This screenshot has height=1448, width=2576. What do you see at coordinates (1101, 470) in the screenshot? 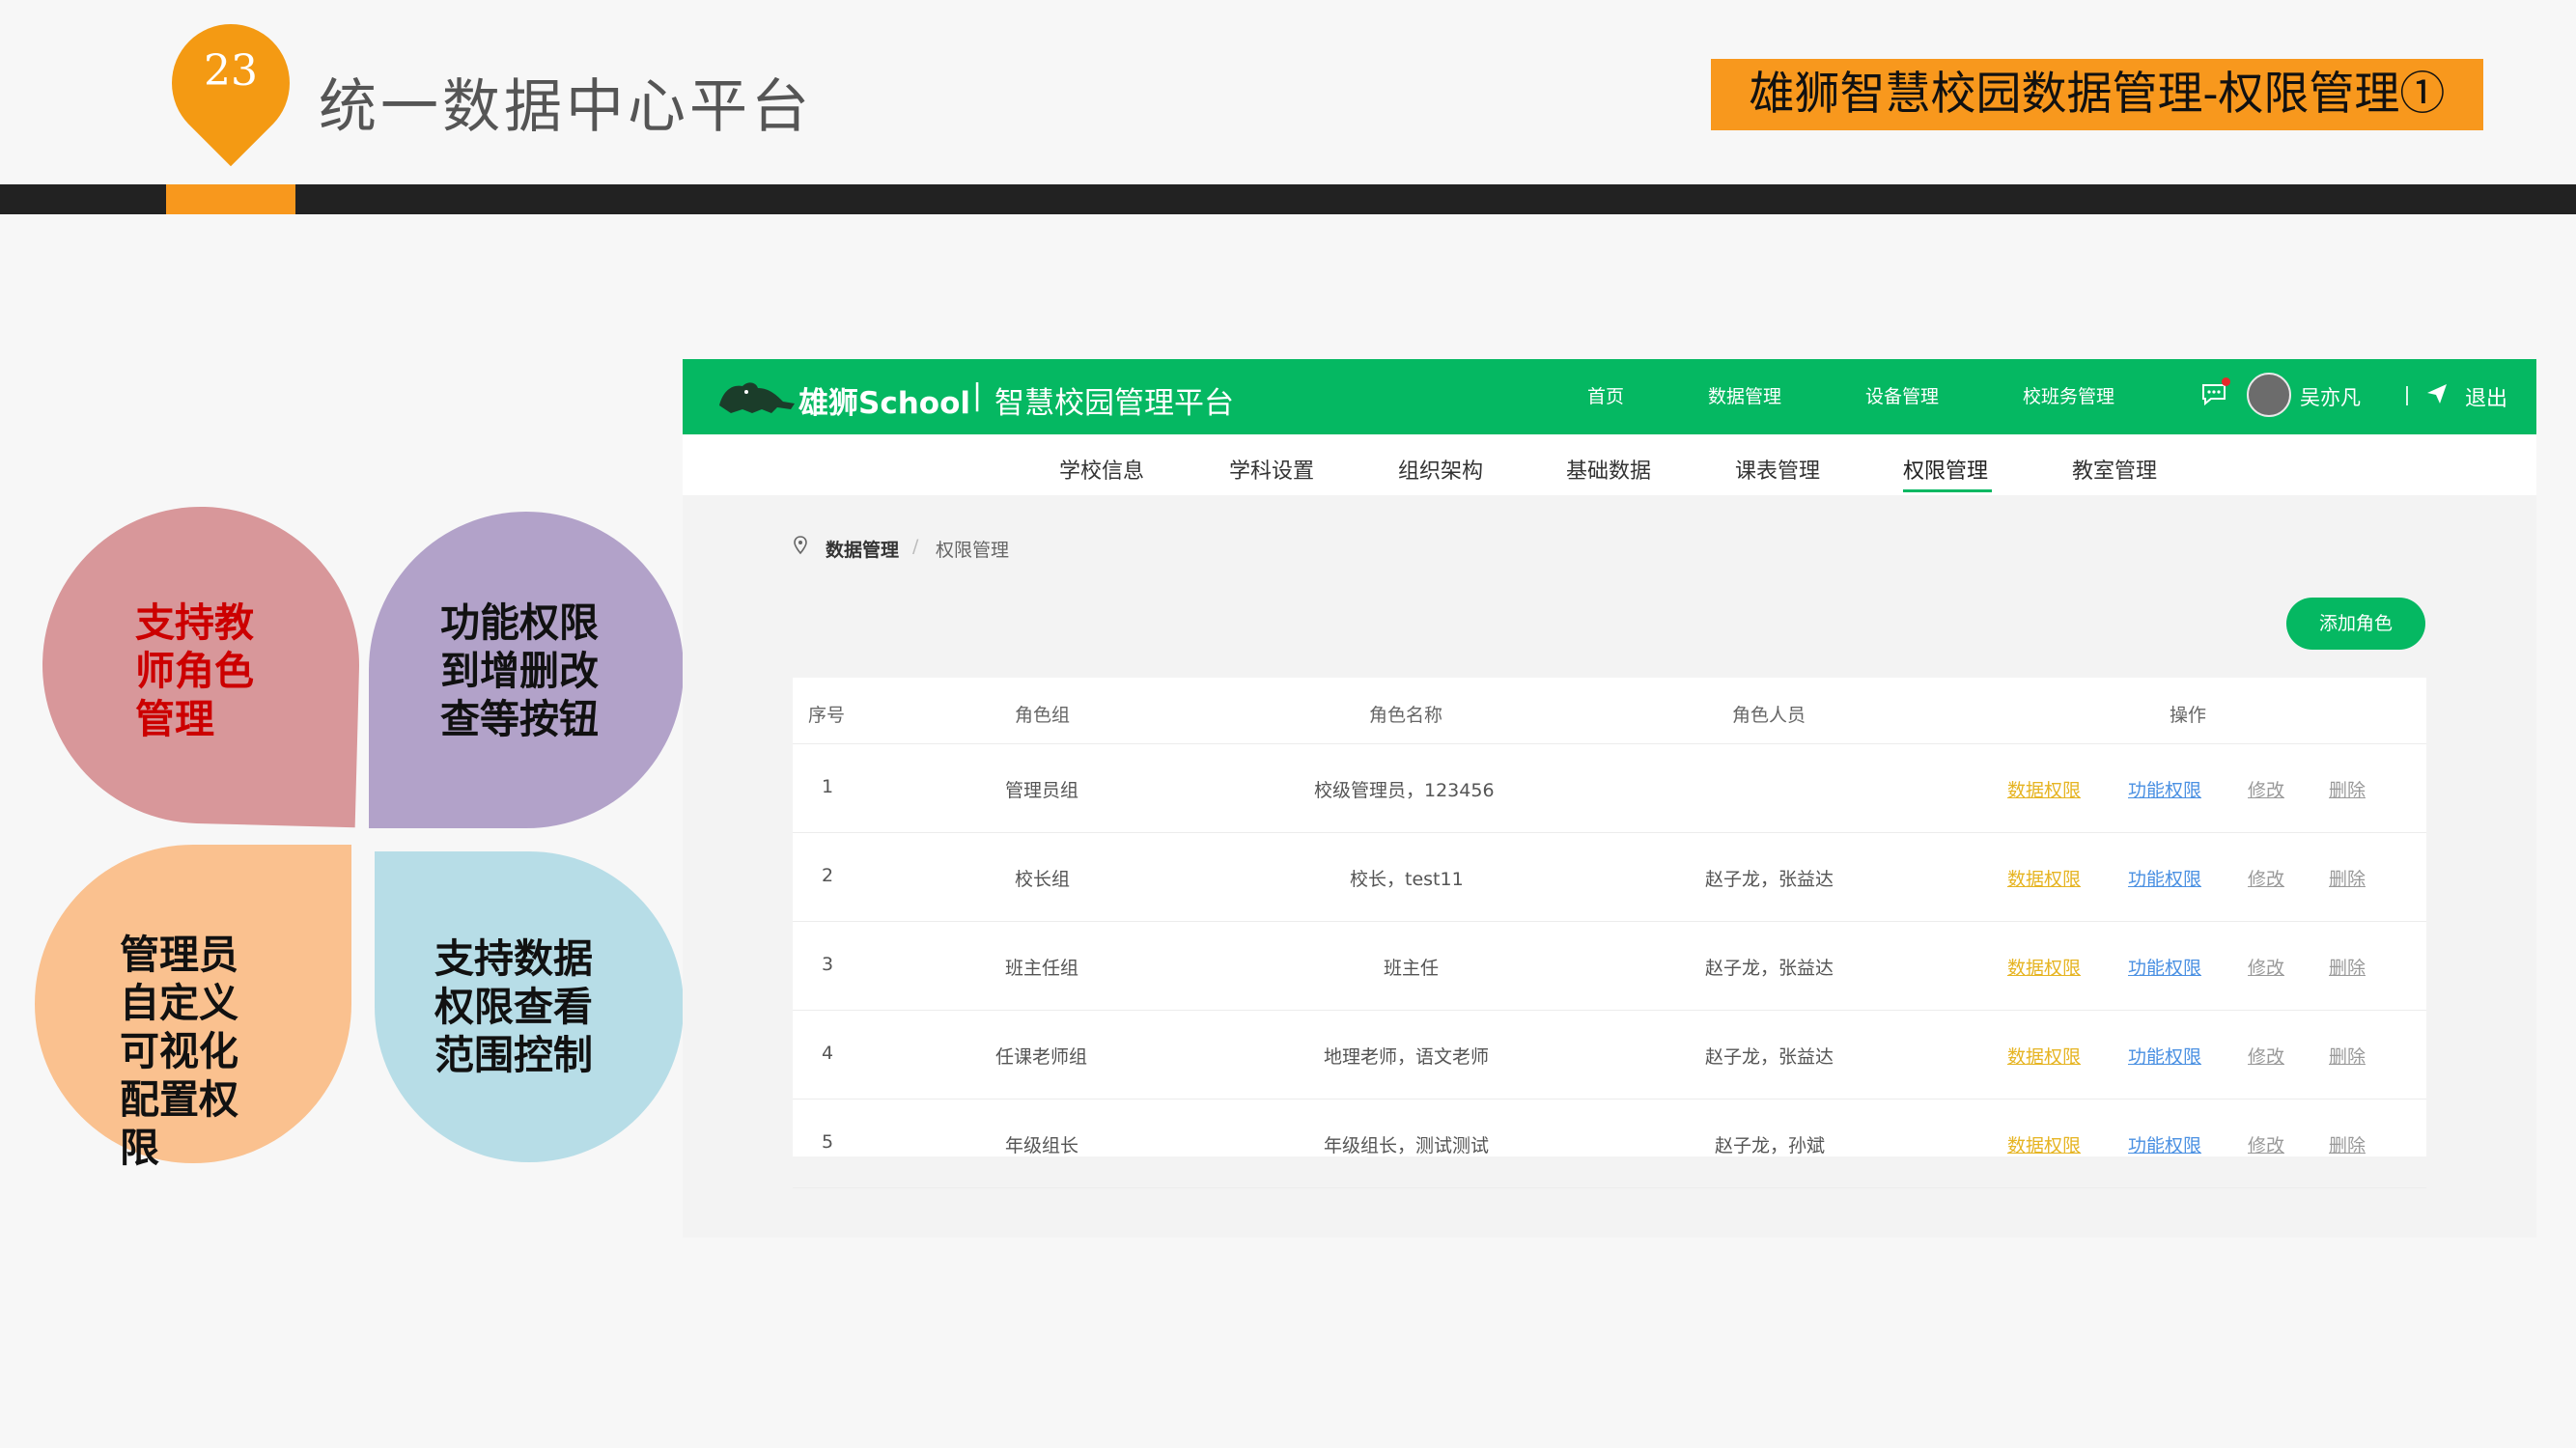
I see `tab-school-info: 学校信息` at bounding box center [1101, 470].